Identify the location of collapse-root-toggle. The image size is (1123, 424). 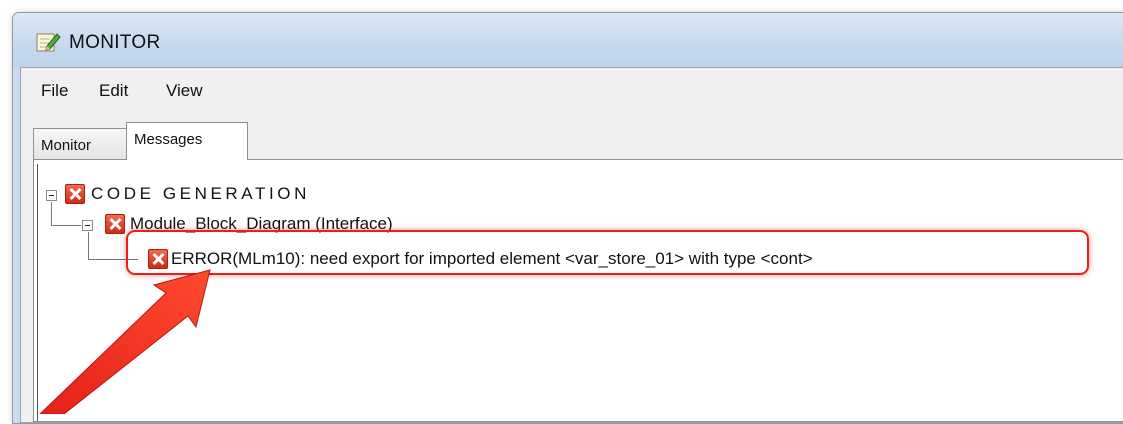
(51, 195).